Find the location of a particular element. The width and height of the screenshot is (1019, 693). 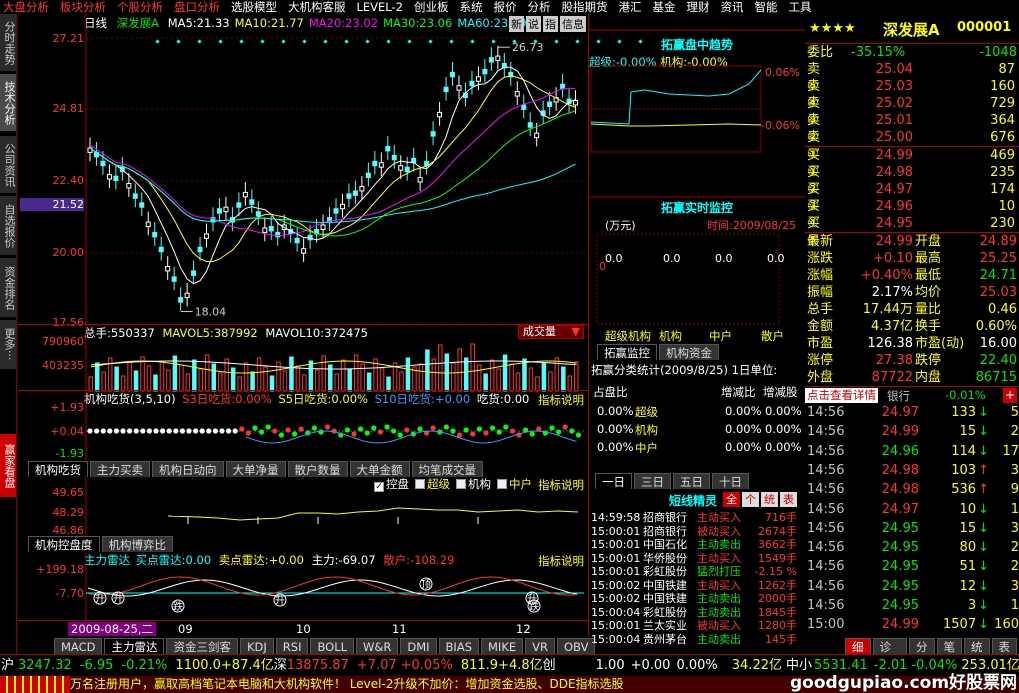

menu-item-2: 个股分析 is located at coordinates (142, 7).